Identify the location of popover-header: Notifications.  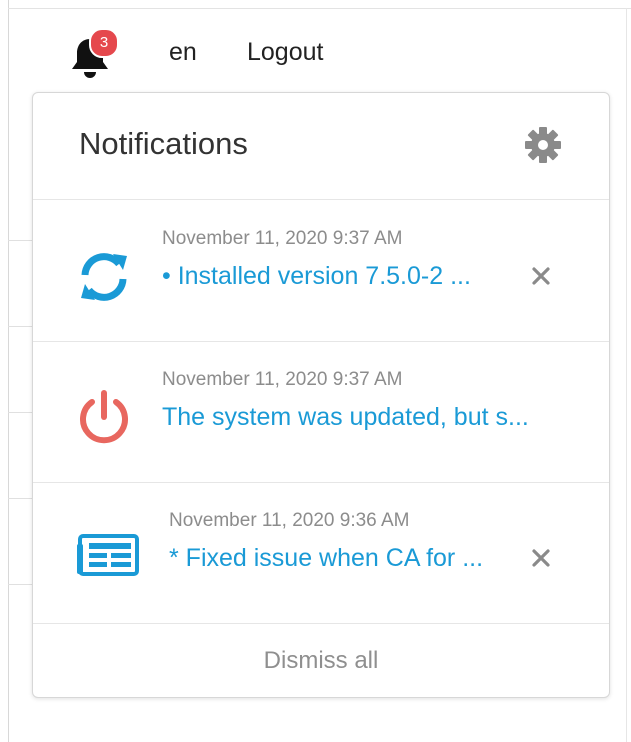
(321, 146).